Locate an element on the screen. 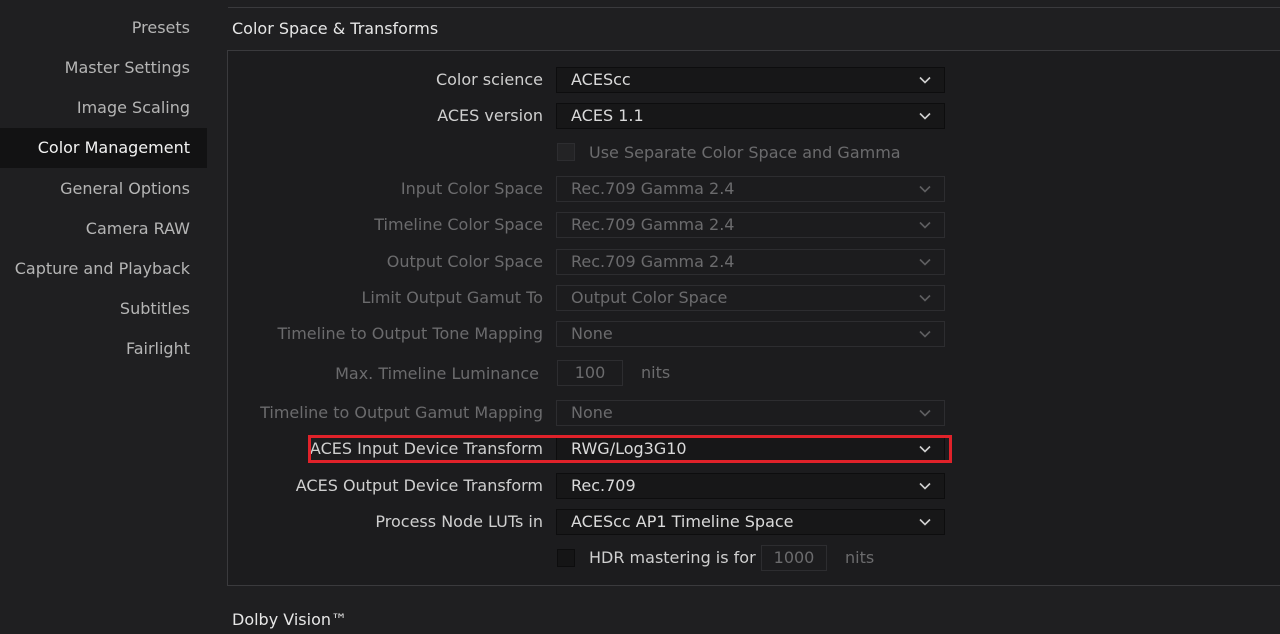 This screenshot has height=634, width=1280. aces-version-value: ACES 1.1 is located at coordinates (607, 115).